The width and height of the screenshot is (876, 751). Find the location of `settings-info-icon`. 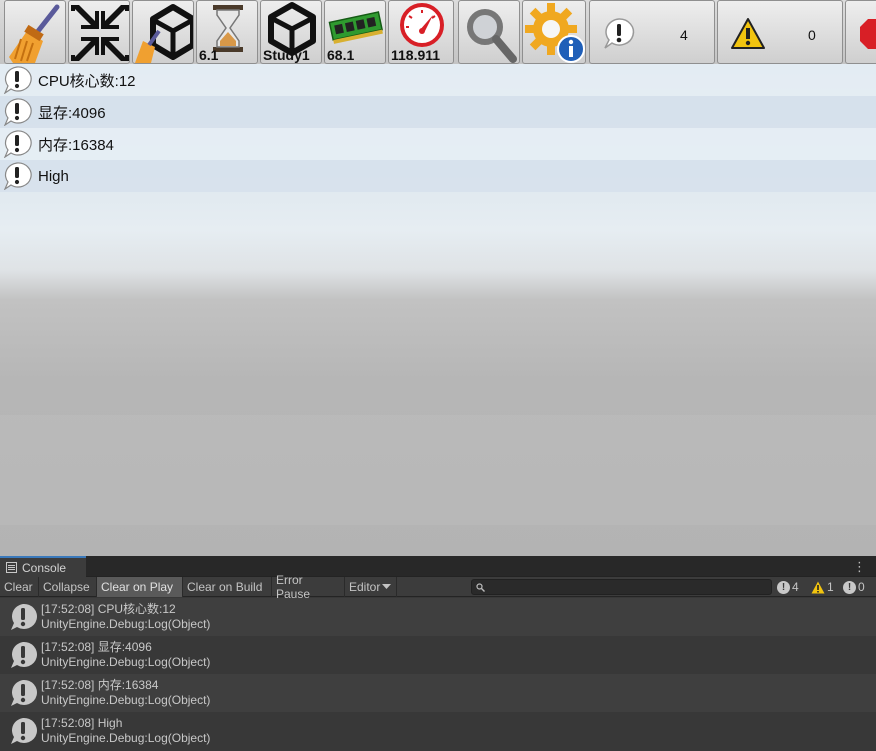

settings-info-icon is located at coordinates (555, 33).